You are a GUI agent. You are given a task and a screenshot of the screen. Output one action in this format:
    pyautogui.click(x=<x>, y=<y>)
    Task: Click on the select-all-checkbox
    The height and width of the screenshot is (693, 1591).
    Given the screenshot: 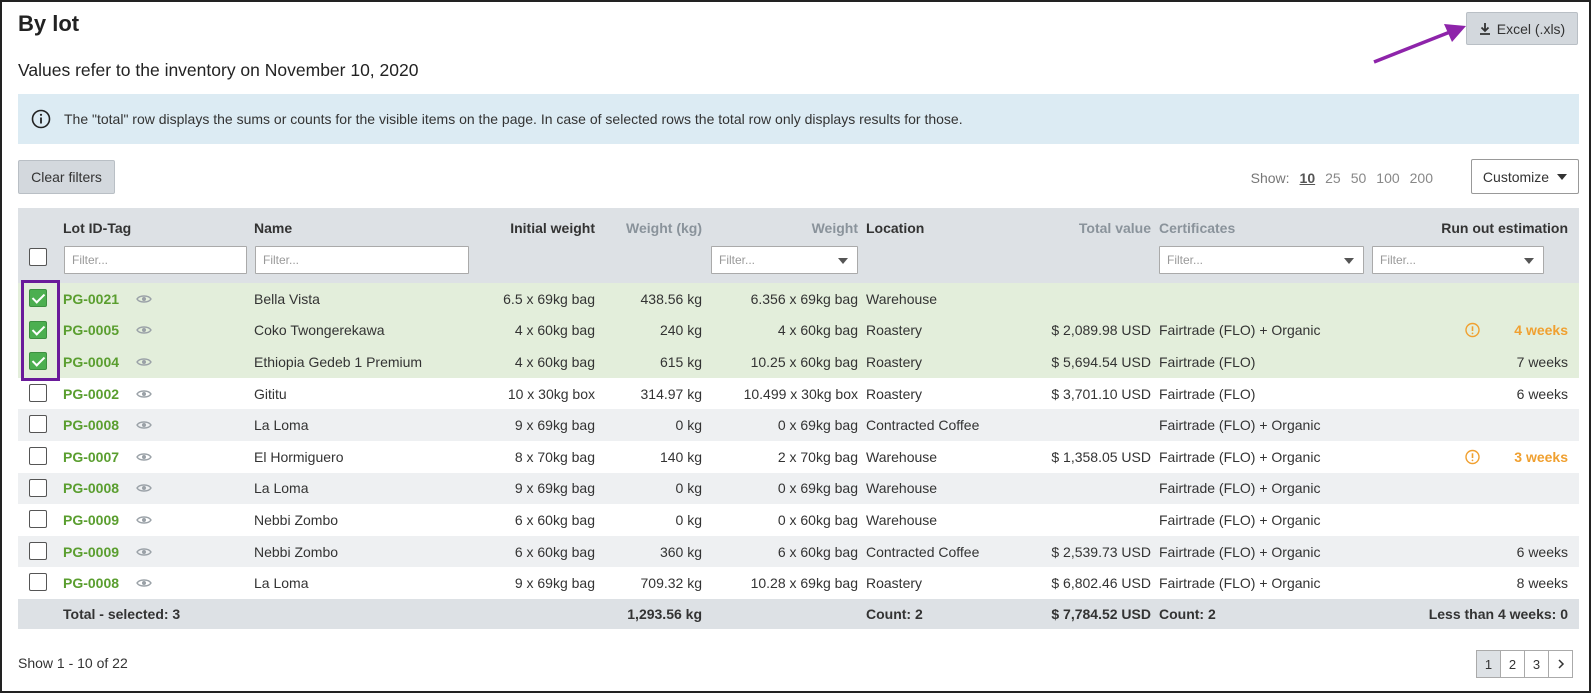 What is the action you would take?
    pyautogui.click(x=38, y=257)
    